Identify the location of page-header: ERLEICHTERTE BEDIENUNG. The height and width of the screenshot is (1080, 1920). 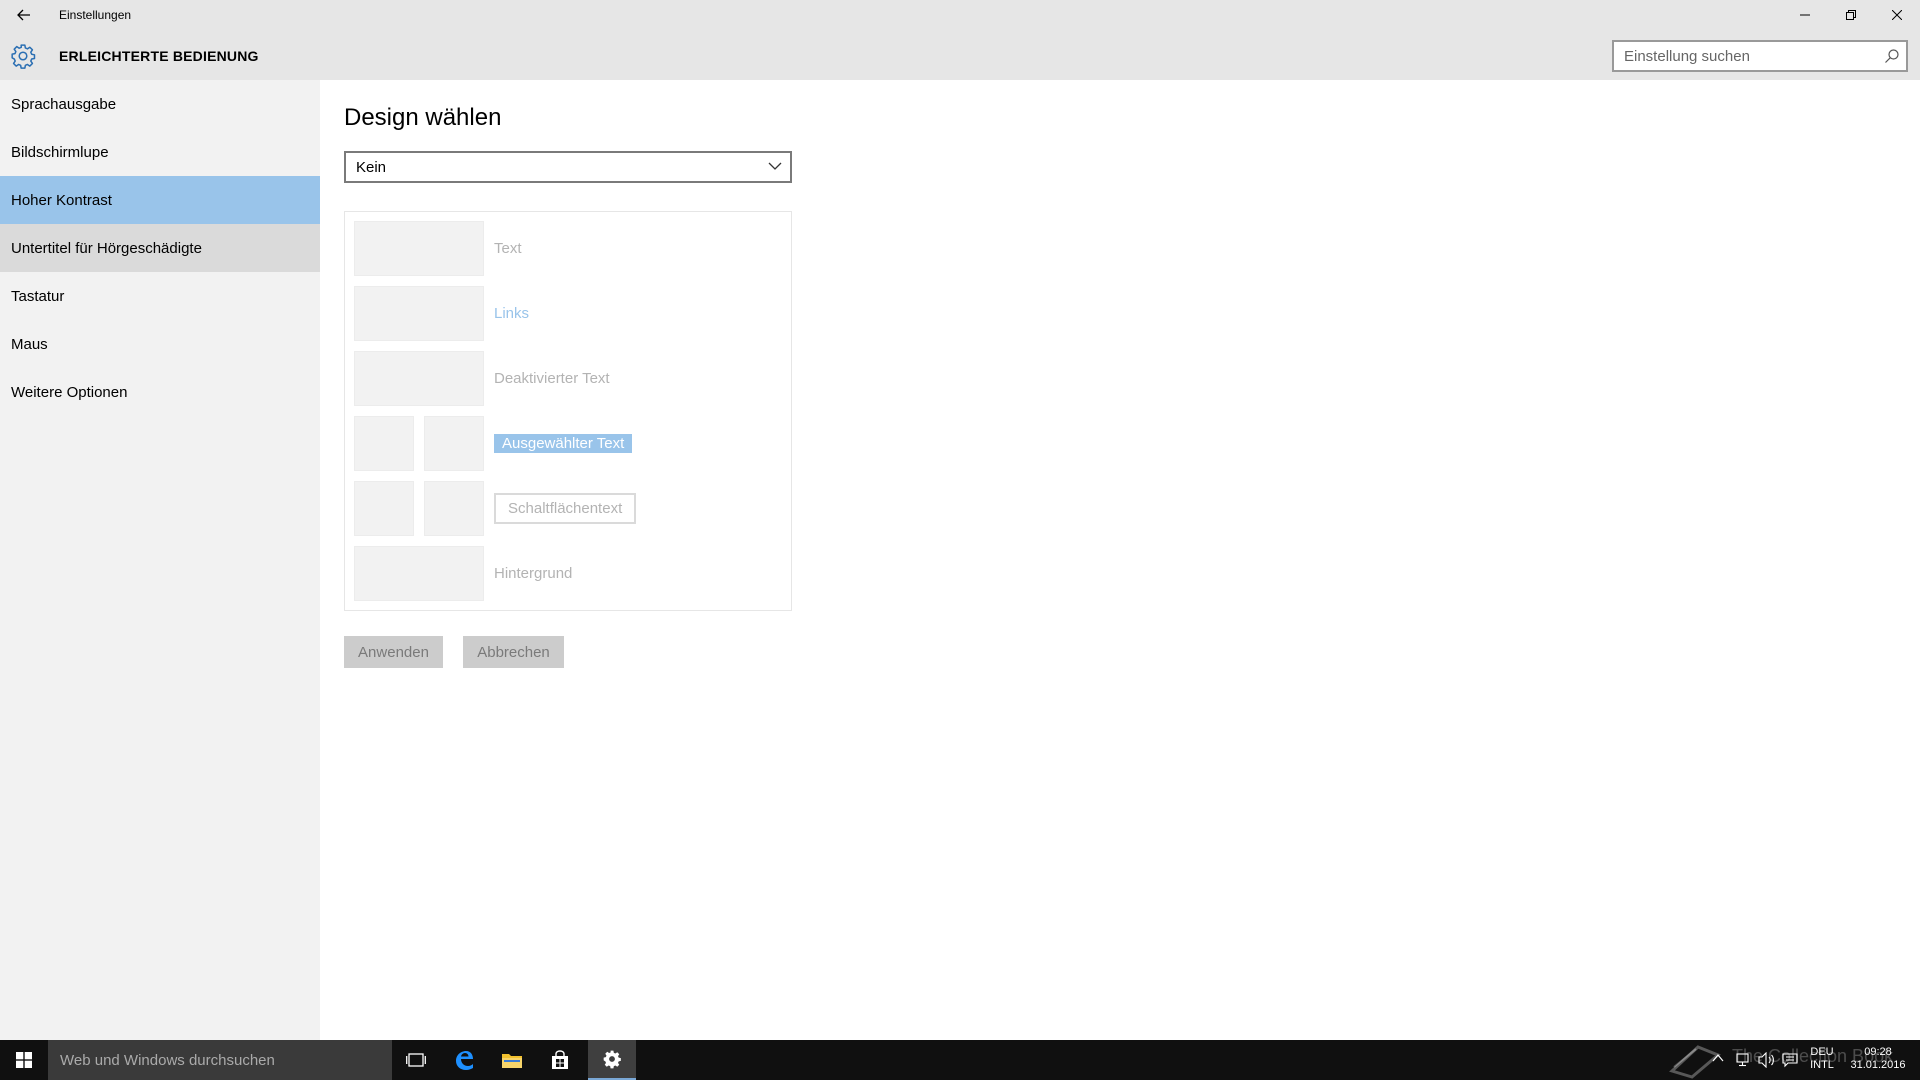
(960, 55).